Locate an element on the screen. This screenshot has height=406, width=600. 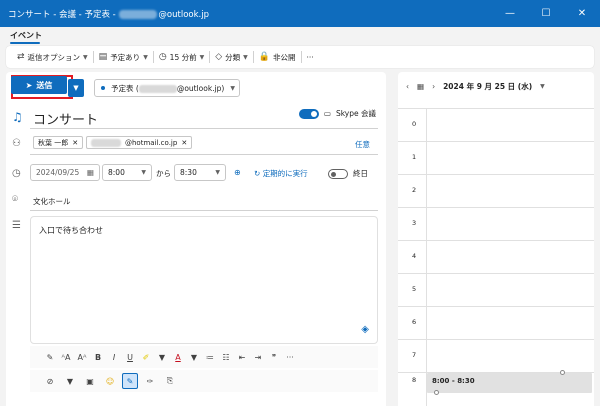
description-icon: ☰ is located at coordinates (16, 225).